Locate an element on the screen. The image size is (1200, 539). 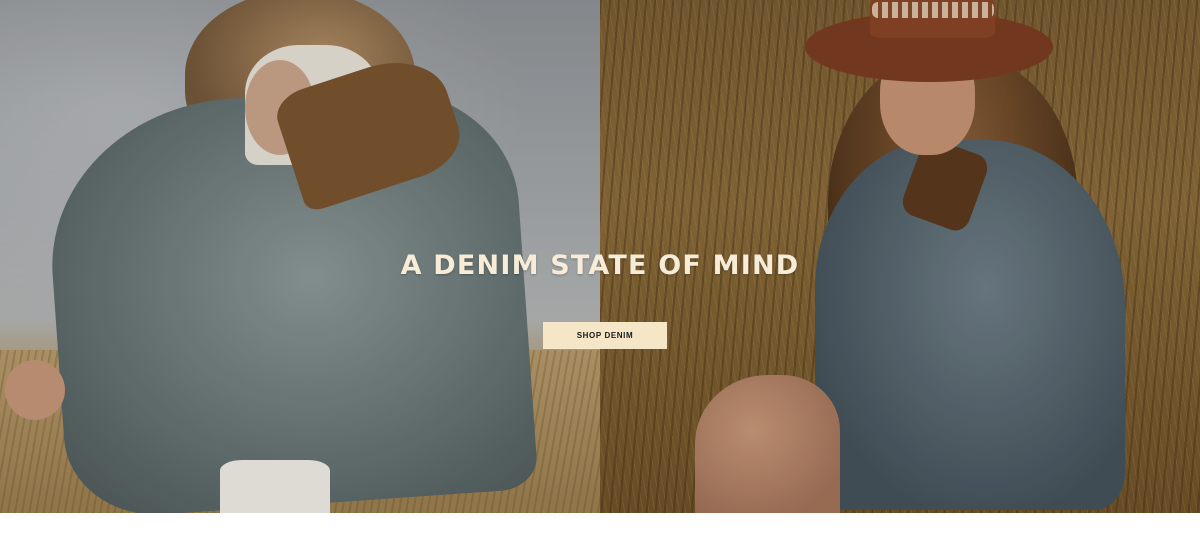
hero-headline: A DENIM STATE OF MIND is located at coordinates (600, 265).